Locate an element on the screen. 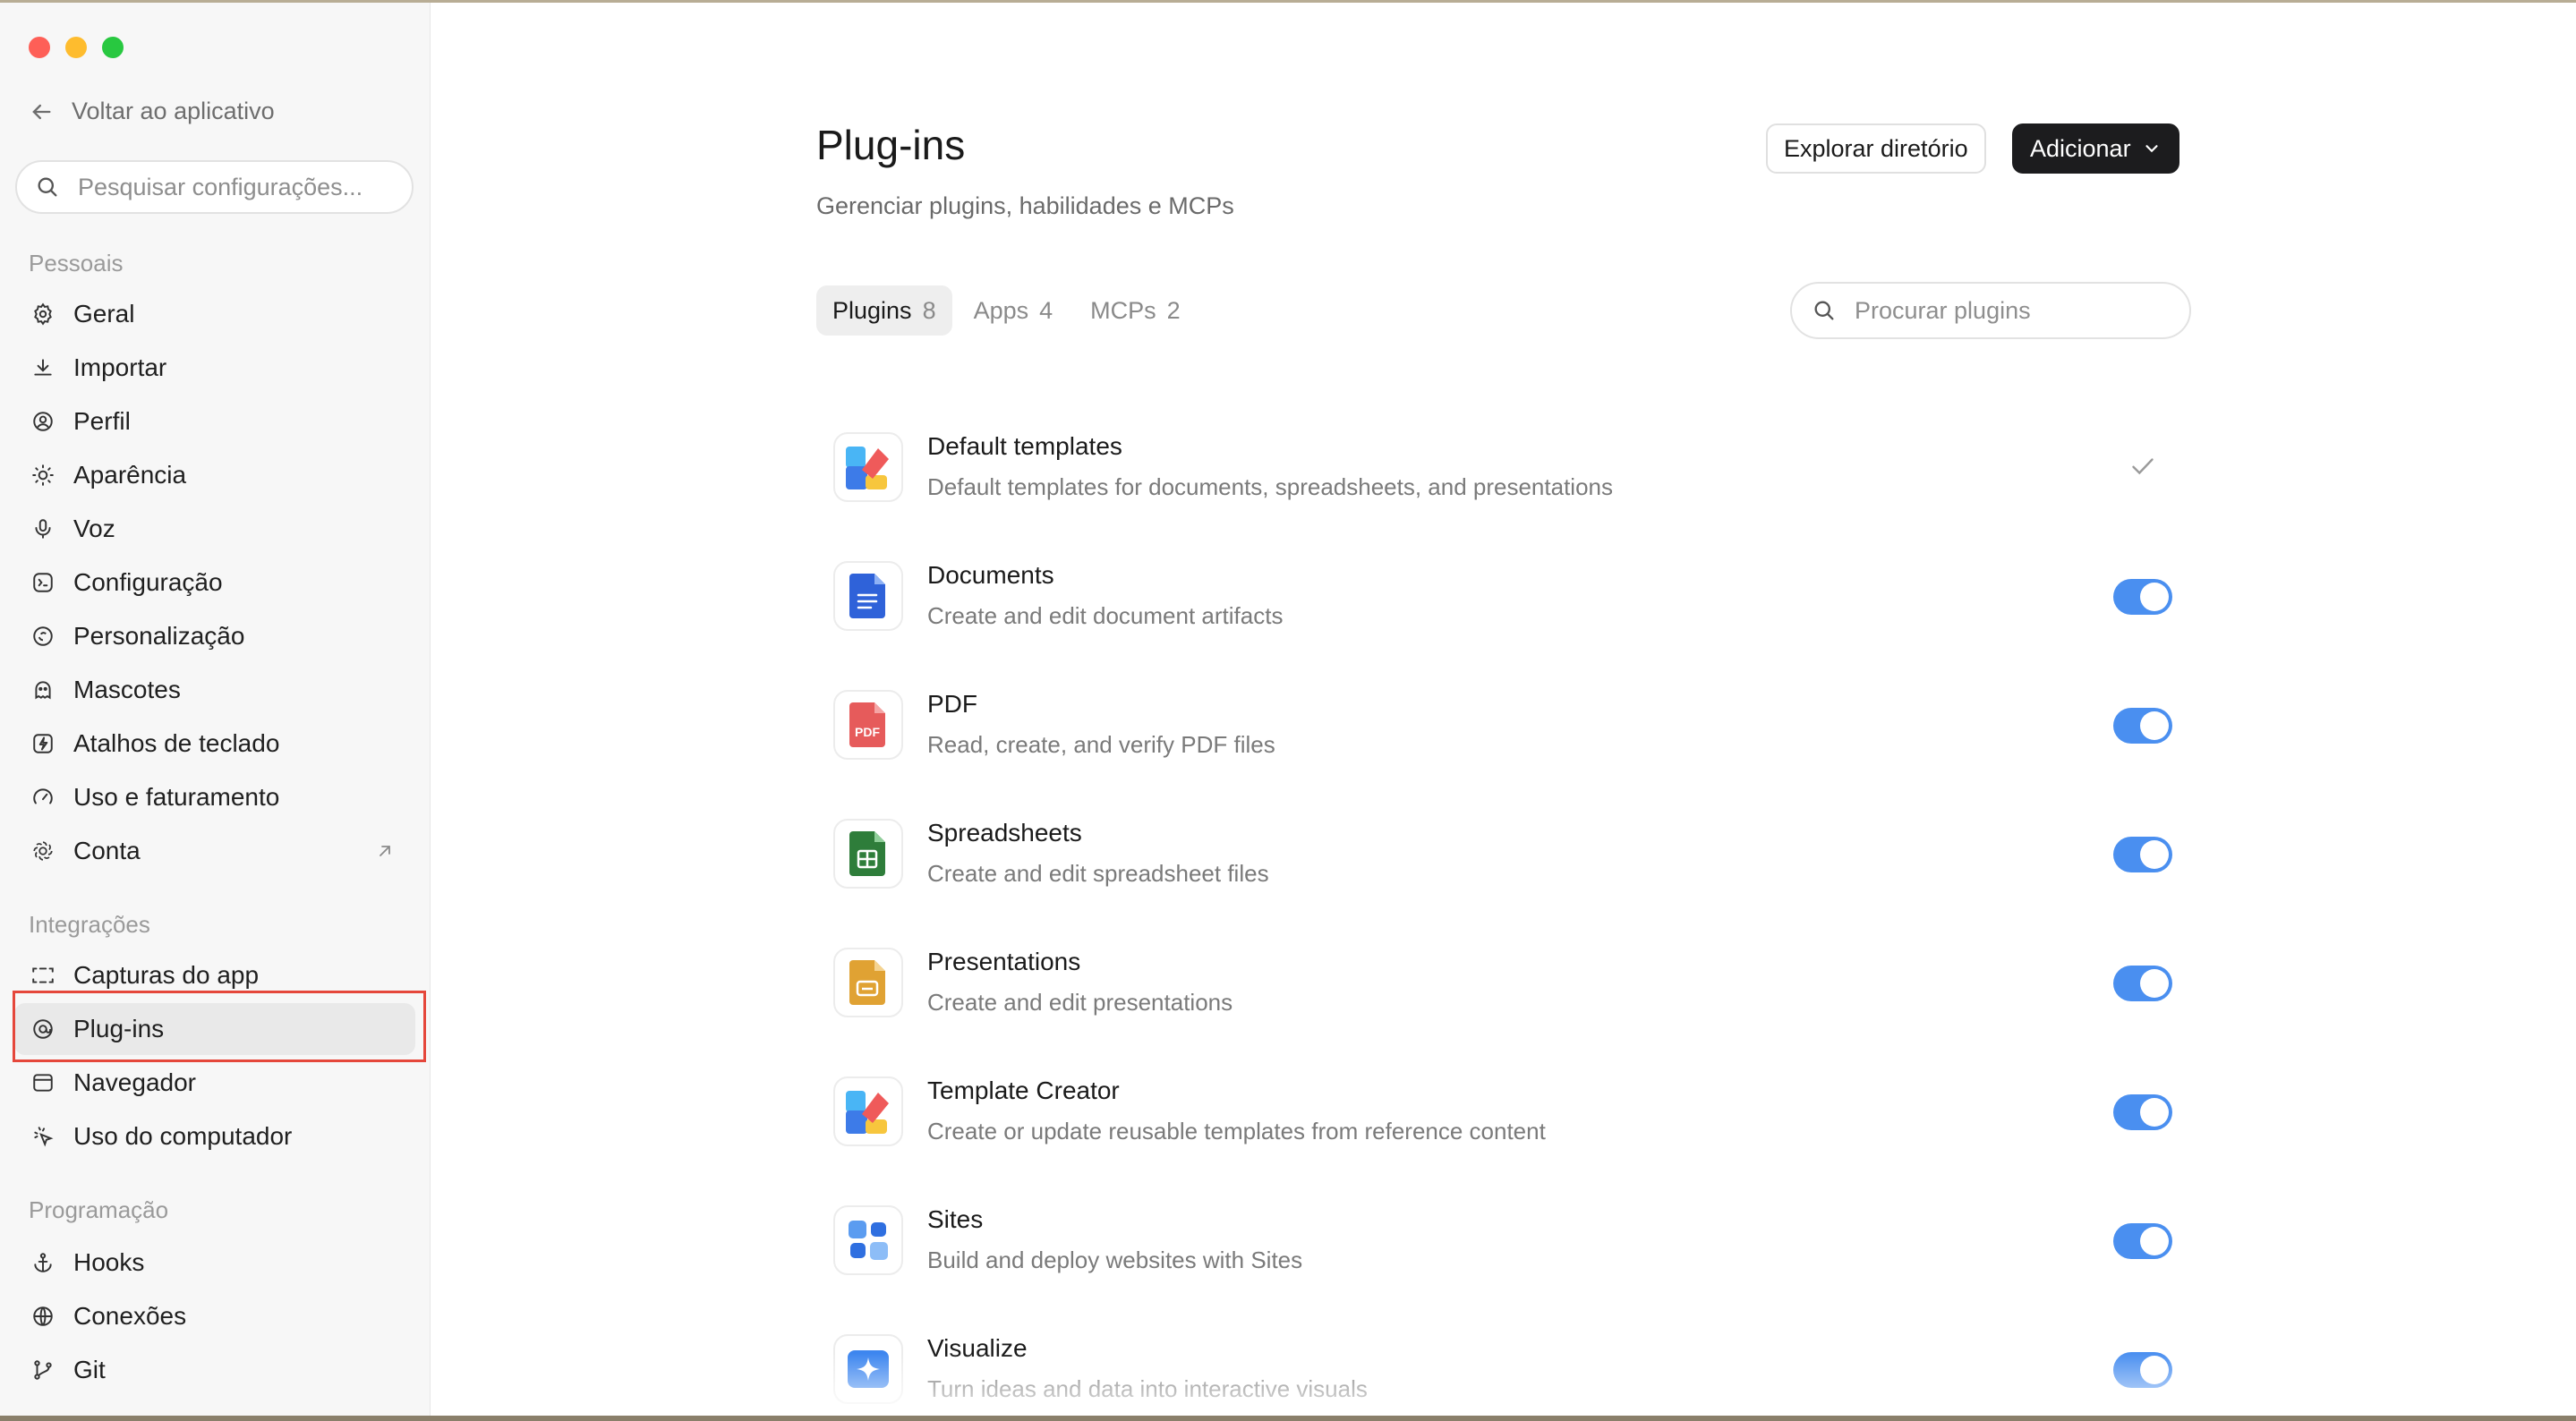  visualize-toggle is located at coordinates (2142, 1370).